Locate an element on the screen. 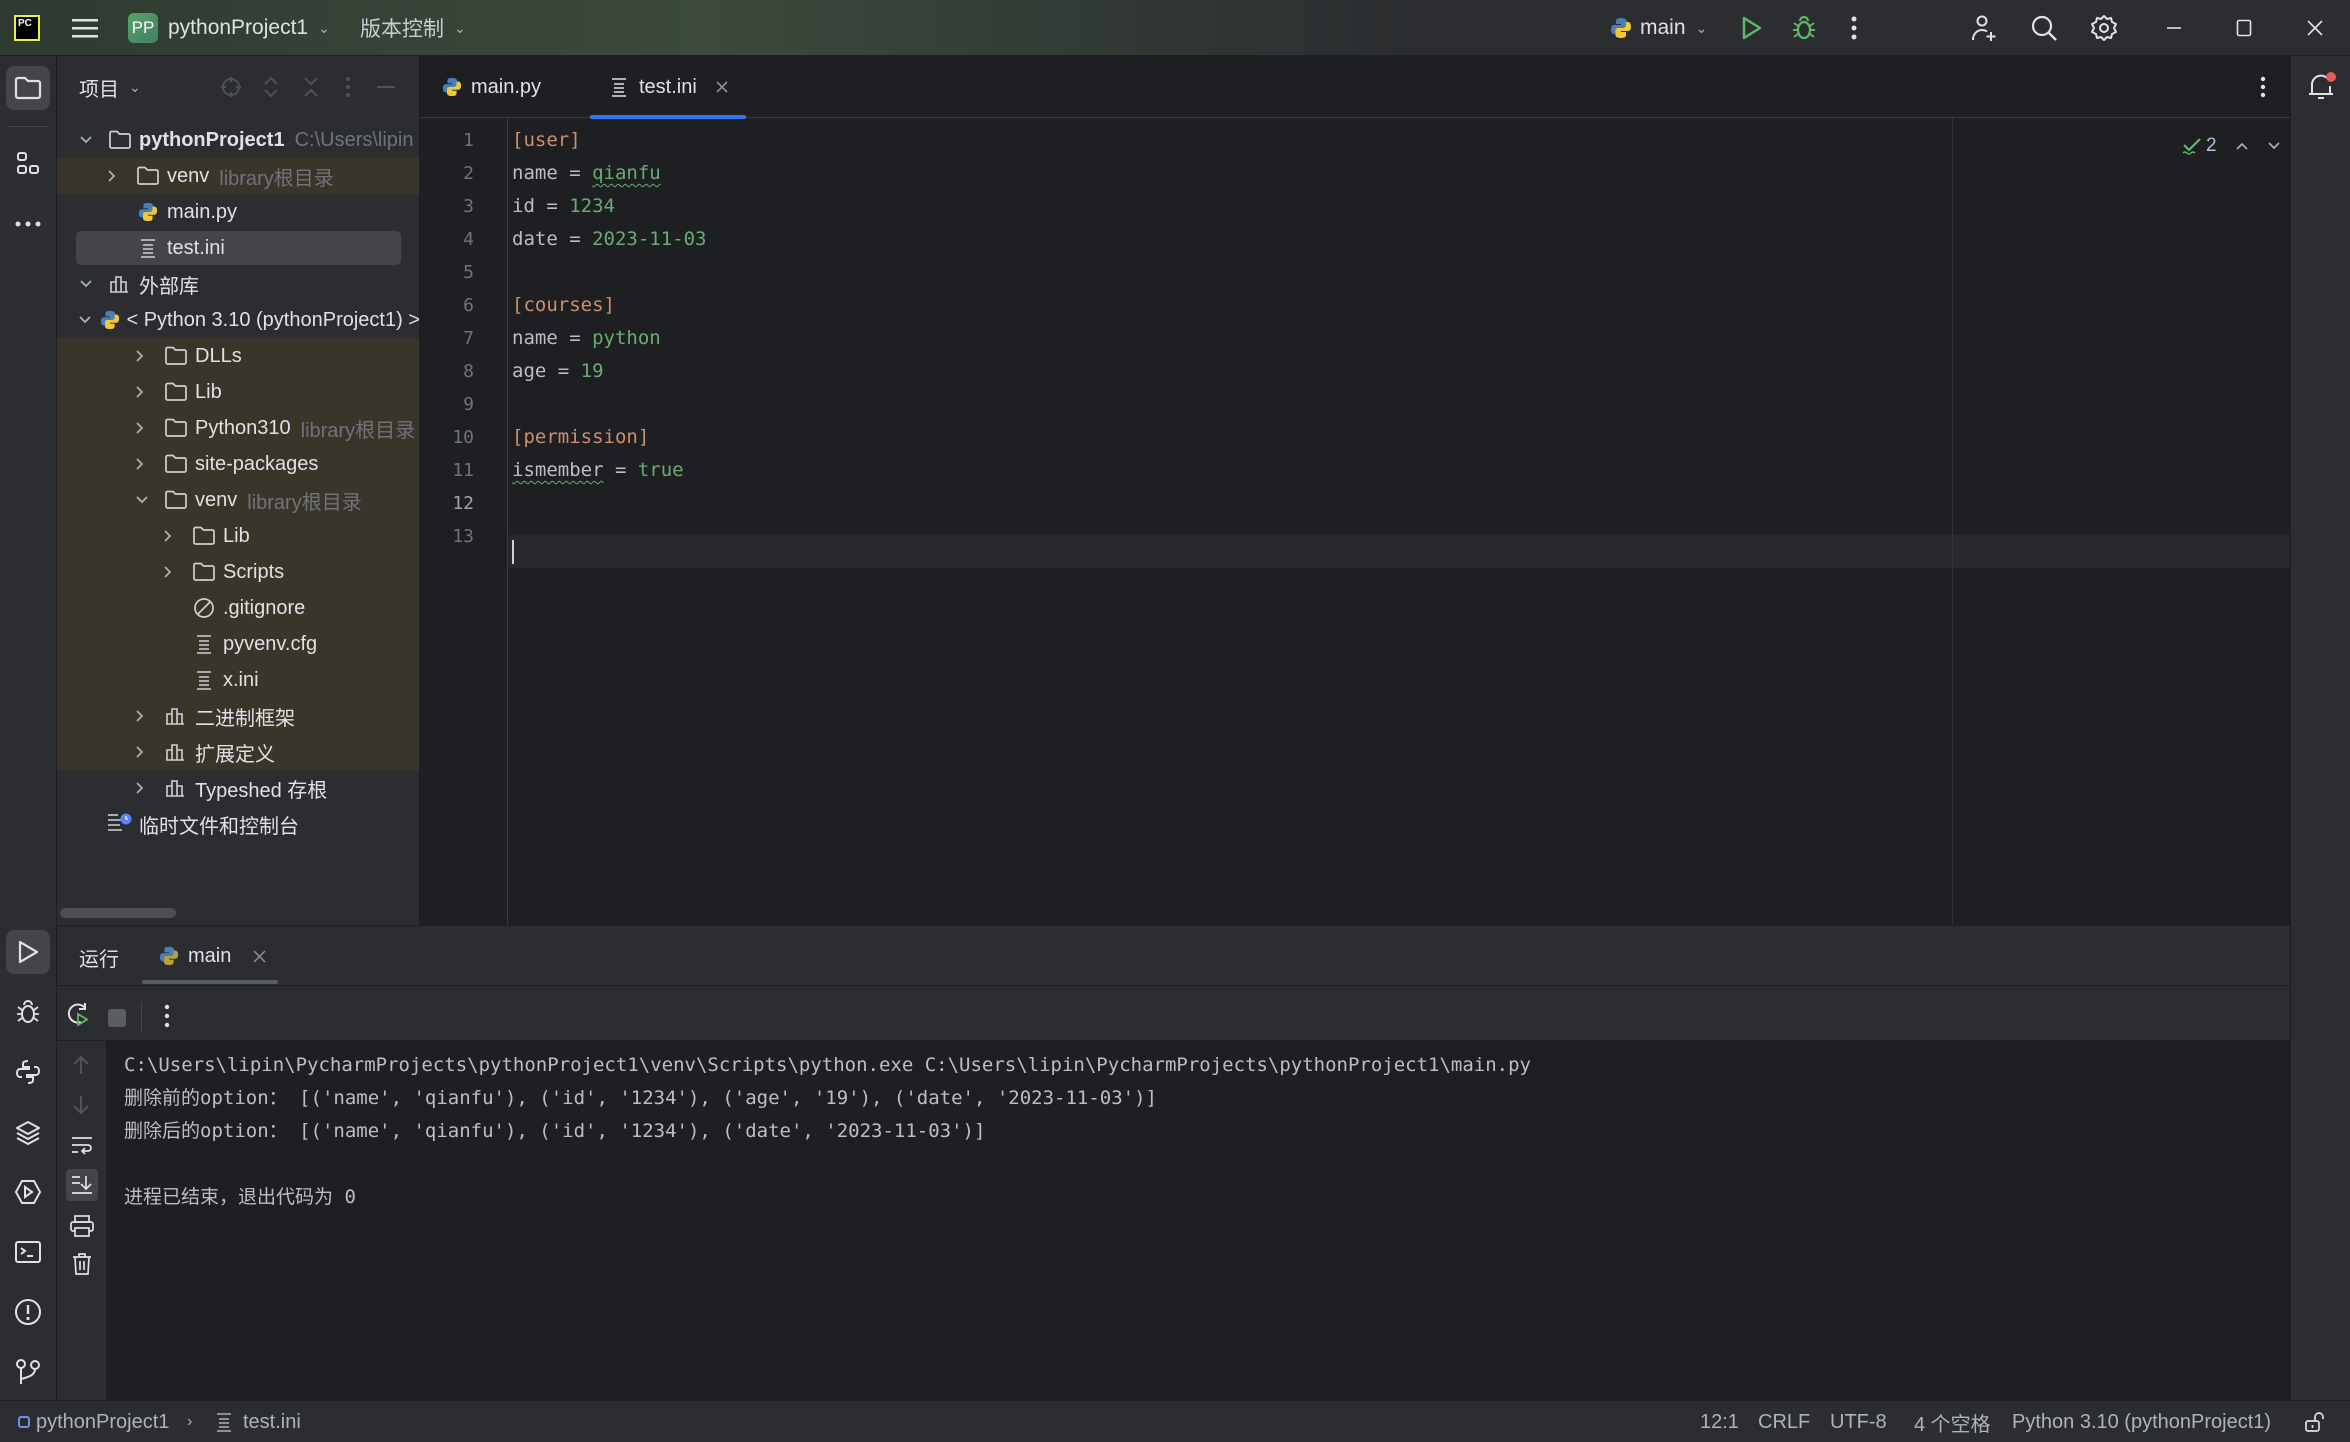 The height and width of the screenshot is (1442, 2350). collapse-all-icon is located at coordinates (311, 87).